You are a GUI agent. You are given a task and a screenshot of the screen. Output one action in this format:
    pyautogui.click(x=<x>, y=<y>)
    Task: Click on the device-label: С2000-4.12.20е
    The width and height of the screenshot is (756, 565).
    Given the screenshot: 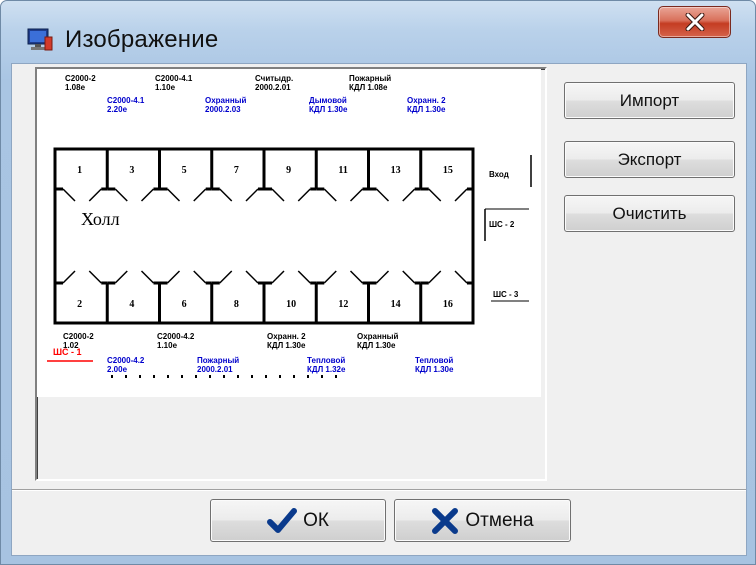 What is the action you would take?
    pyautogui.click(x=126, y=105)
    